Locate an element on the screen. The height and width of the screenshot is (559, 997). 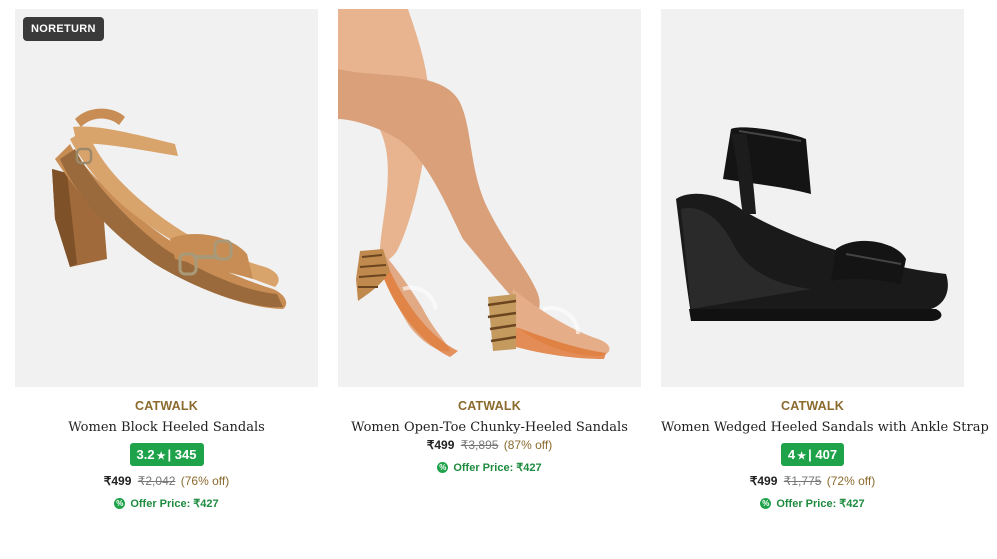
price-row: ₹499 ₹2,042 (76% off) is located at coordinates (166, 481).